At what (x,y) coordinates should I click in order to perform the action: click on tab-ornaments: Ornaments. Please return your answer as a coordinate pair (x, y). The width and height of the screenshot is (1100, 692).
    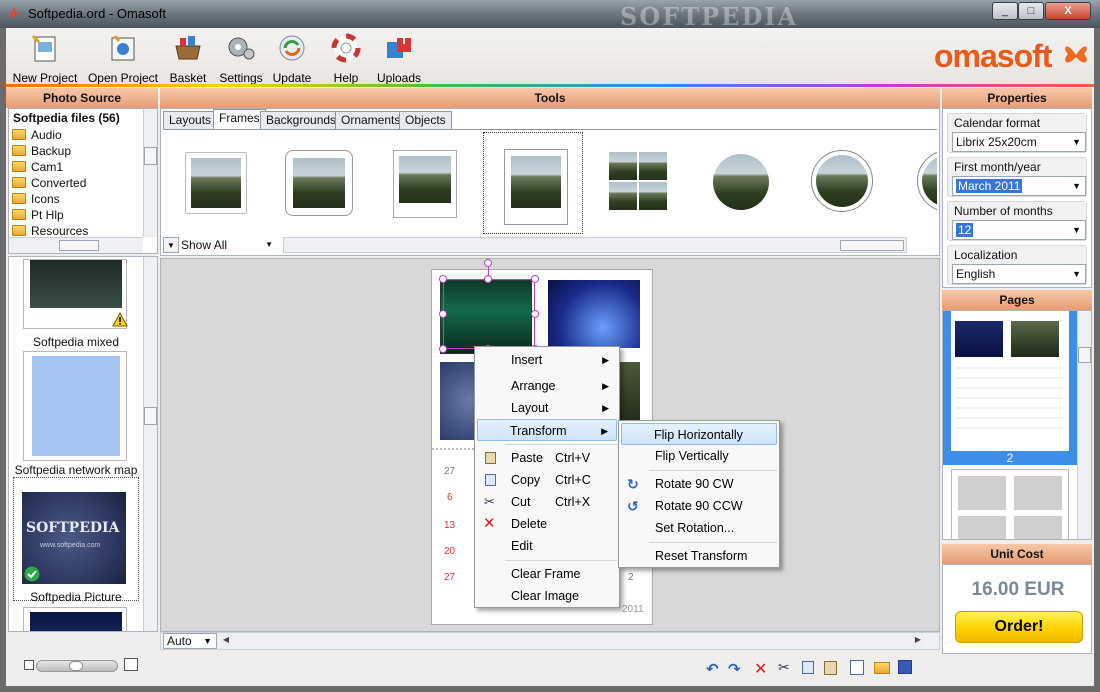
    Looking at the image, I should click on (371, 120).